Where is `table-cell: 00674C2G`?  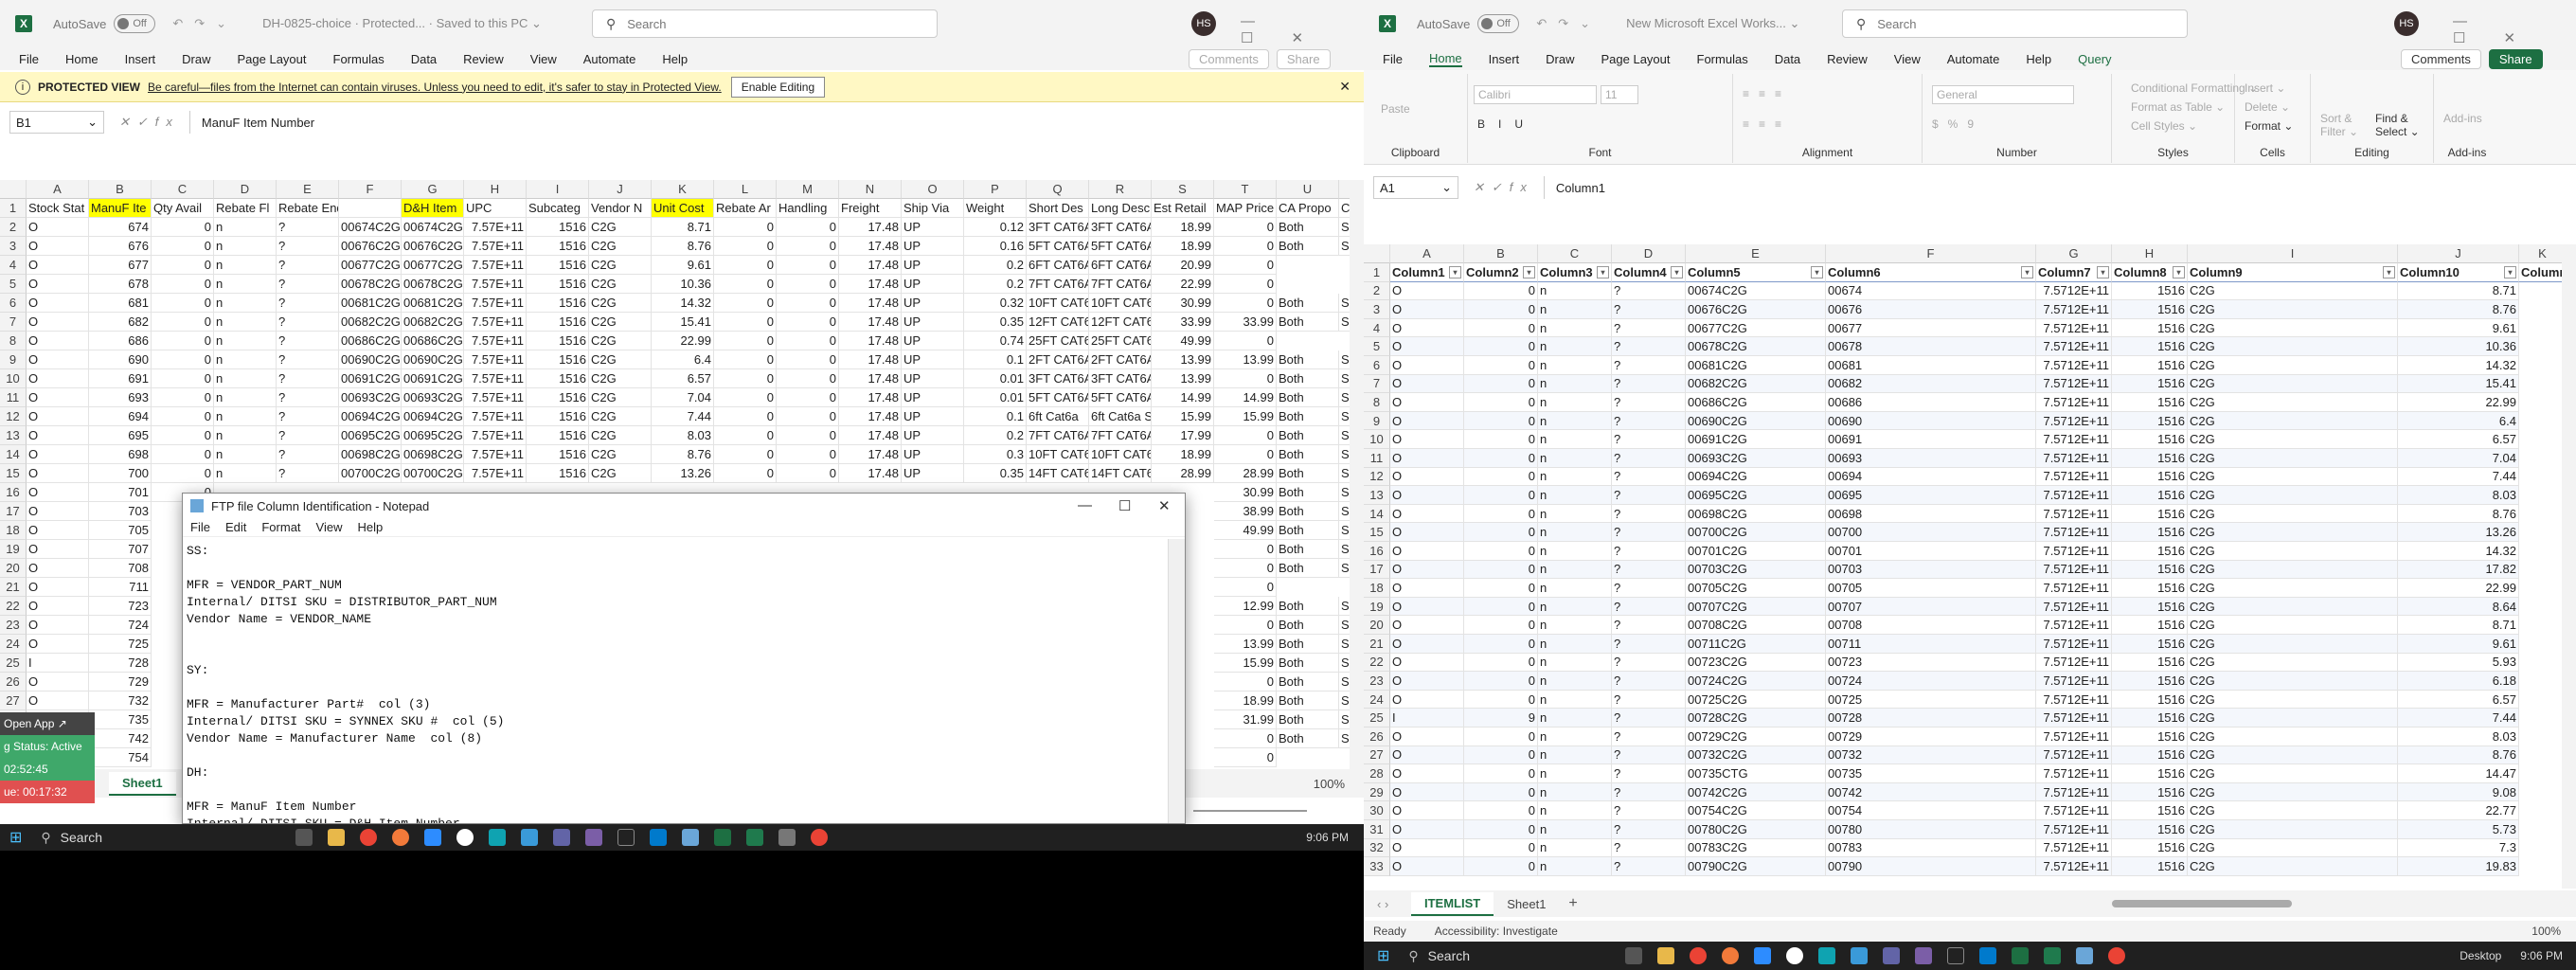 table-cell: 00674C2G is located at coordinates (433, 227).